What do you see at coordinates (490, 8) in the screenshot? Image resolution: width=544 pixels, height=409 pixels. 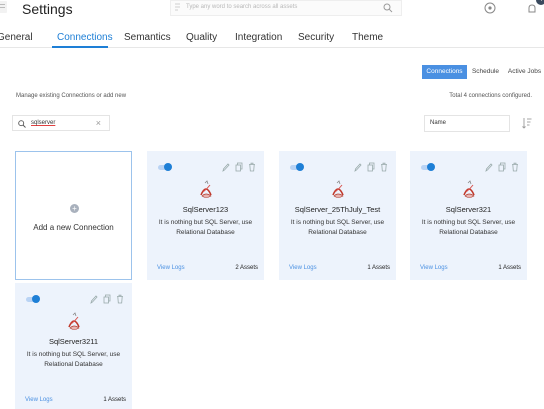 I see `help-icon` at bounding box center [490, 8].